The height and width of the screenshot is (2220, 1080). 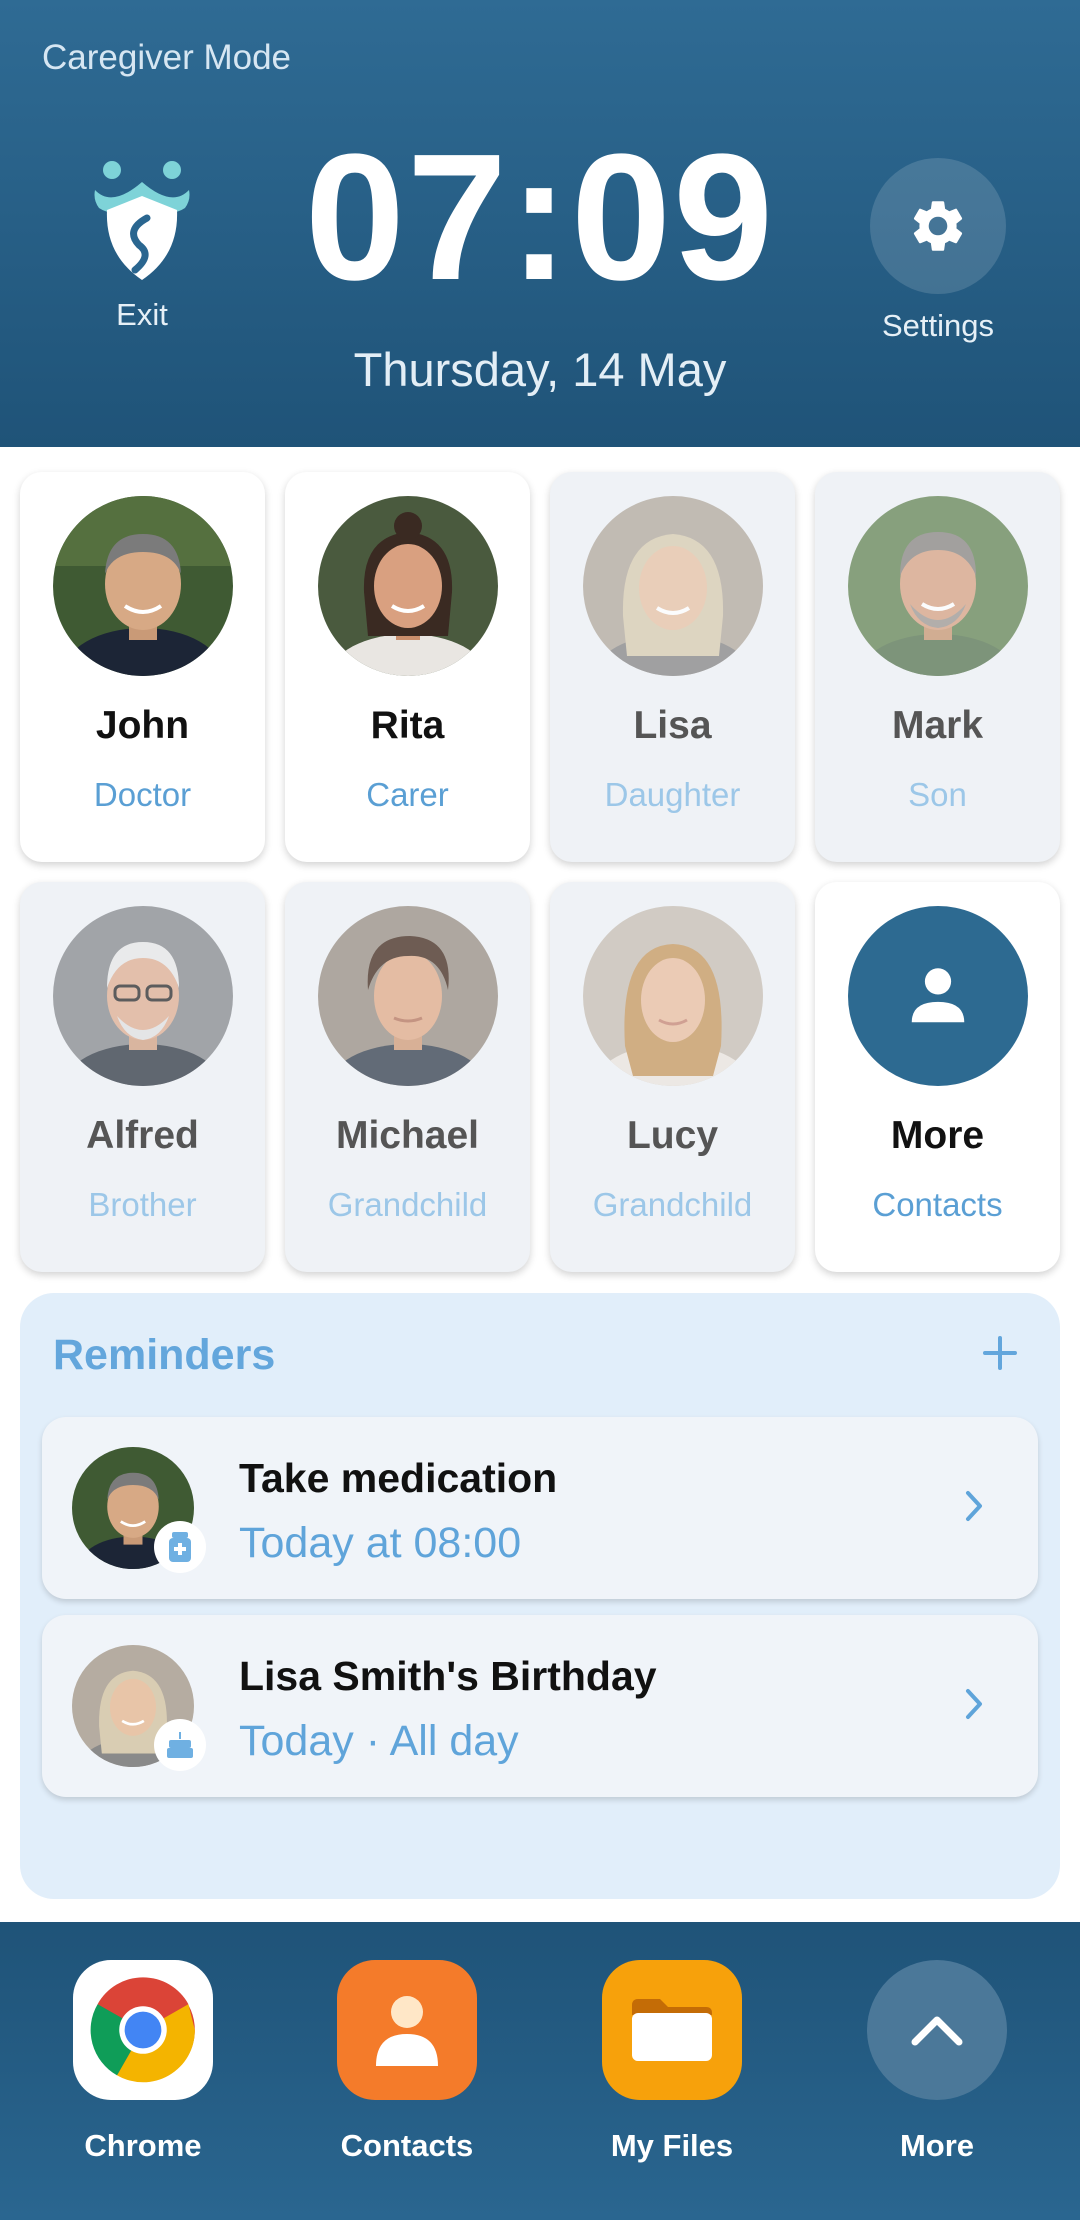 What do you see at coordinates (164, 1355) in the screenshot?
I see `reminders-title: Reminders` at bounding box center [164, 1355].